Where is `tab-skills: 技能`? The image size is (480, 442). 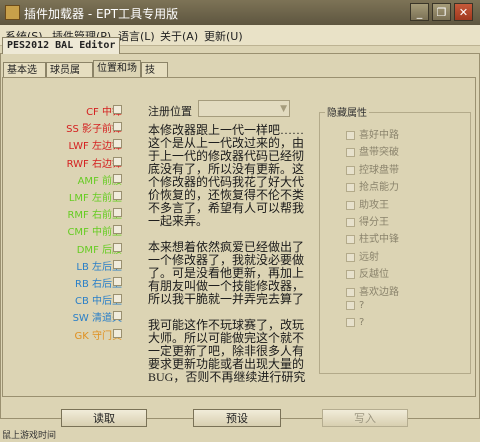 tab-skills: 技能 is located at coordinates (154, 77).